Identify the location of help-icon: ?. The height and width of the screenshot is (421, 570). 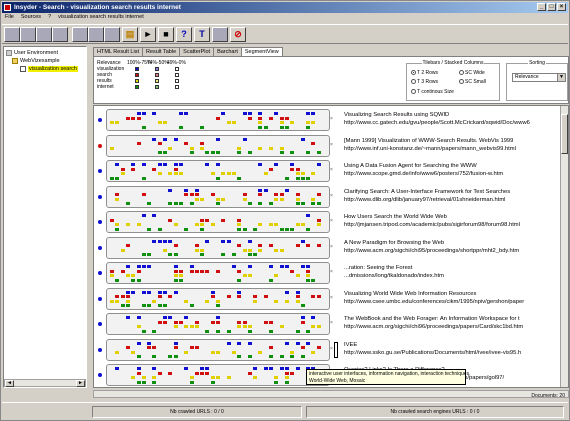
(184, 34).